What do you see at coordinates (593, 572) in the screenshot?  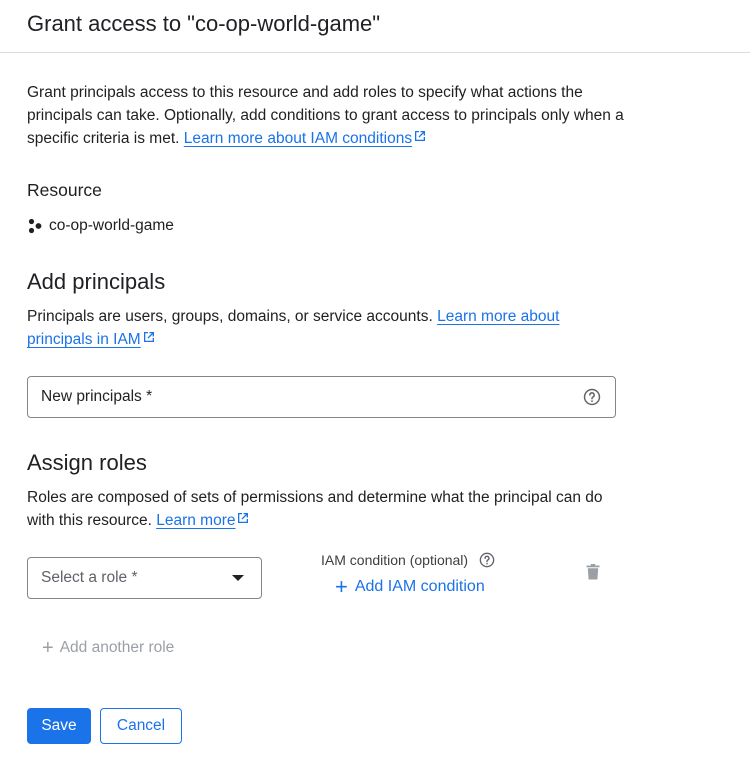 I see `delete-icon` at bounding box center [593, 572].